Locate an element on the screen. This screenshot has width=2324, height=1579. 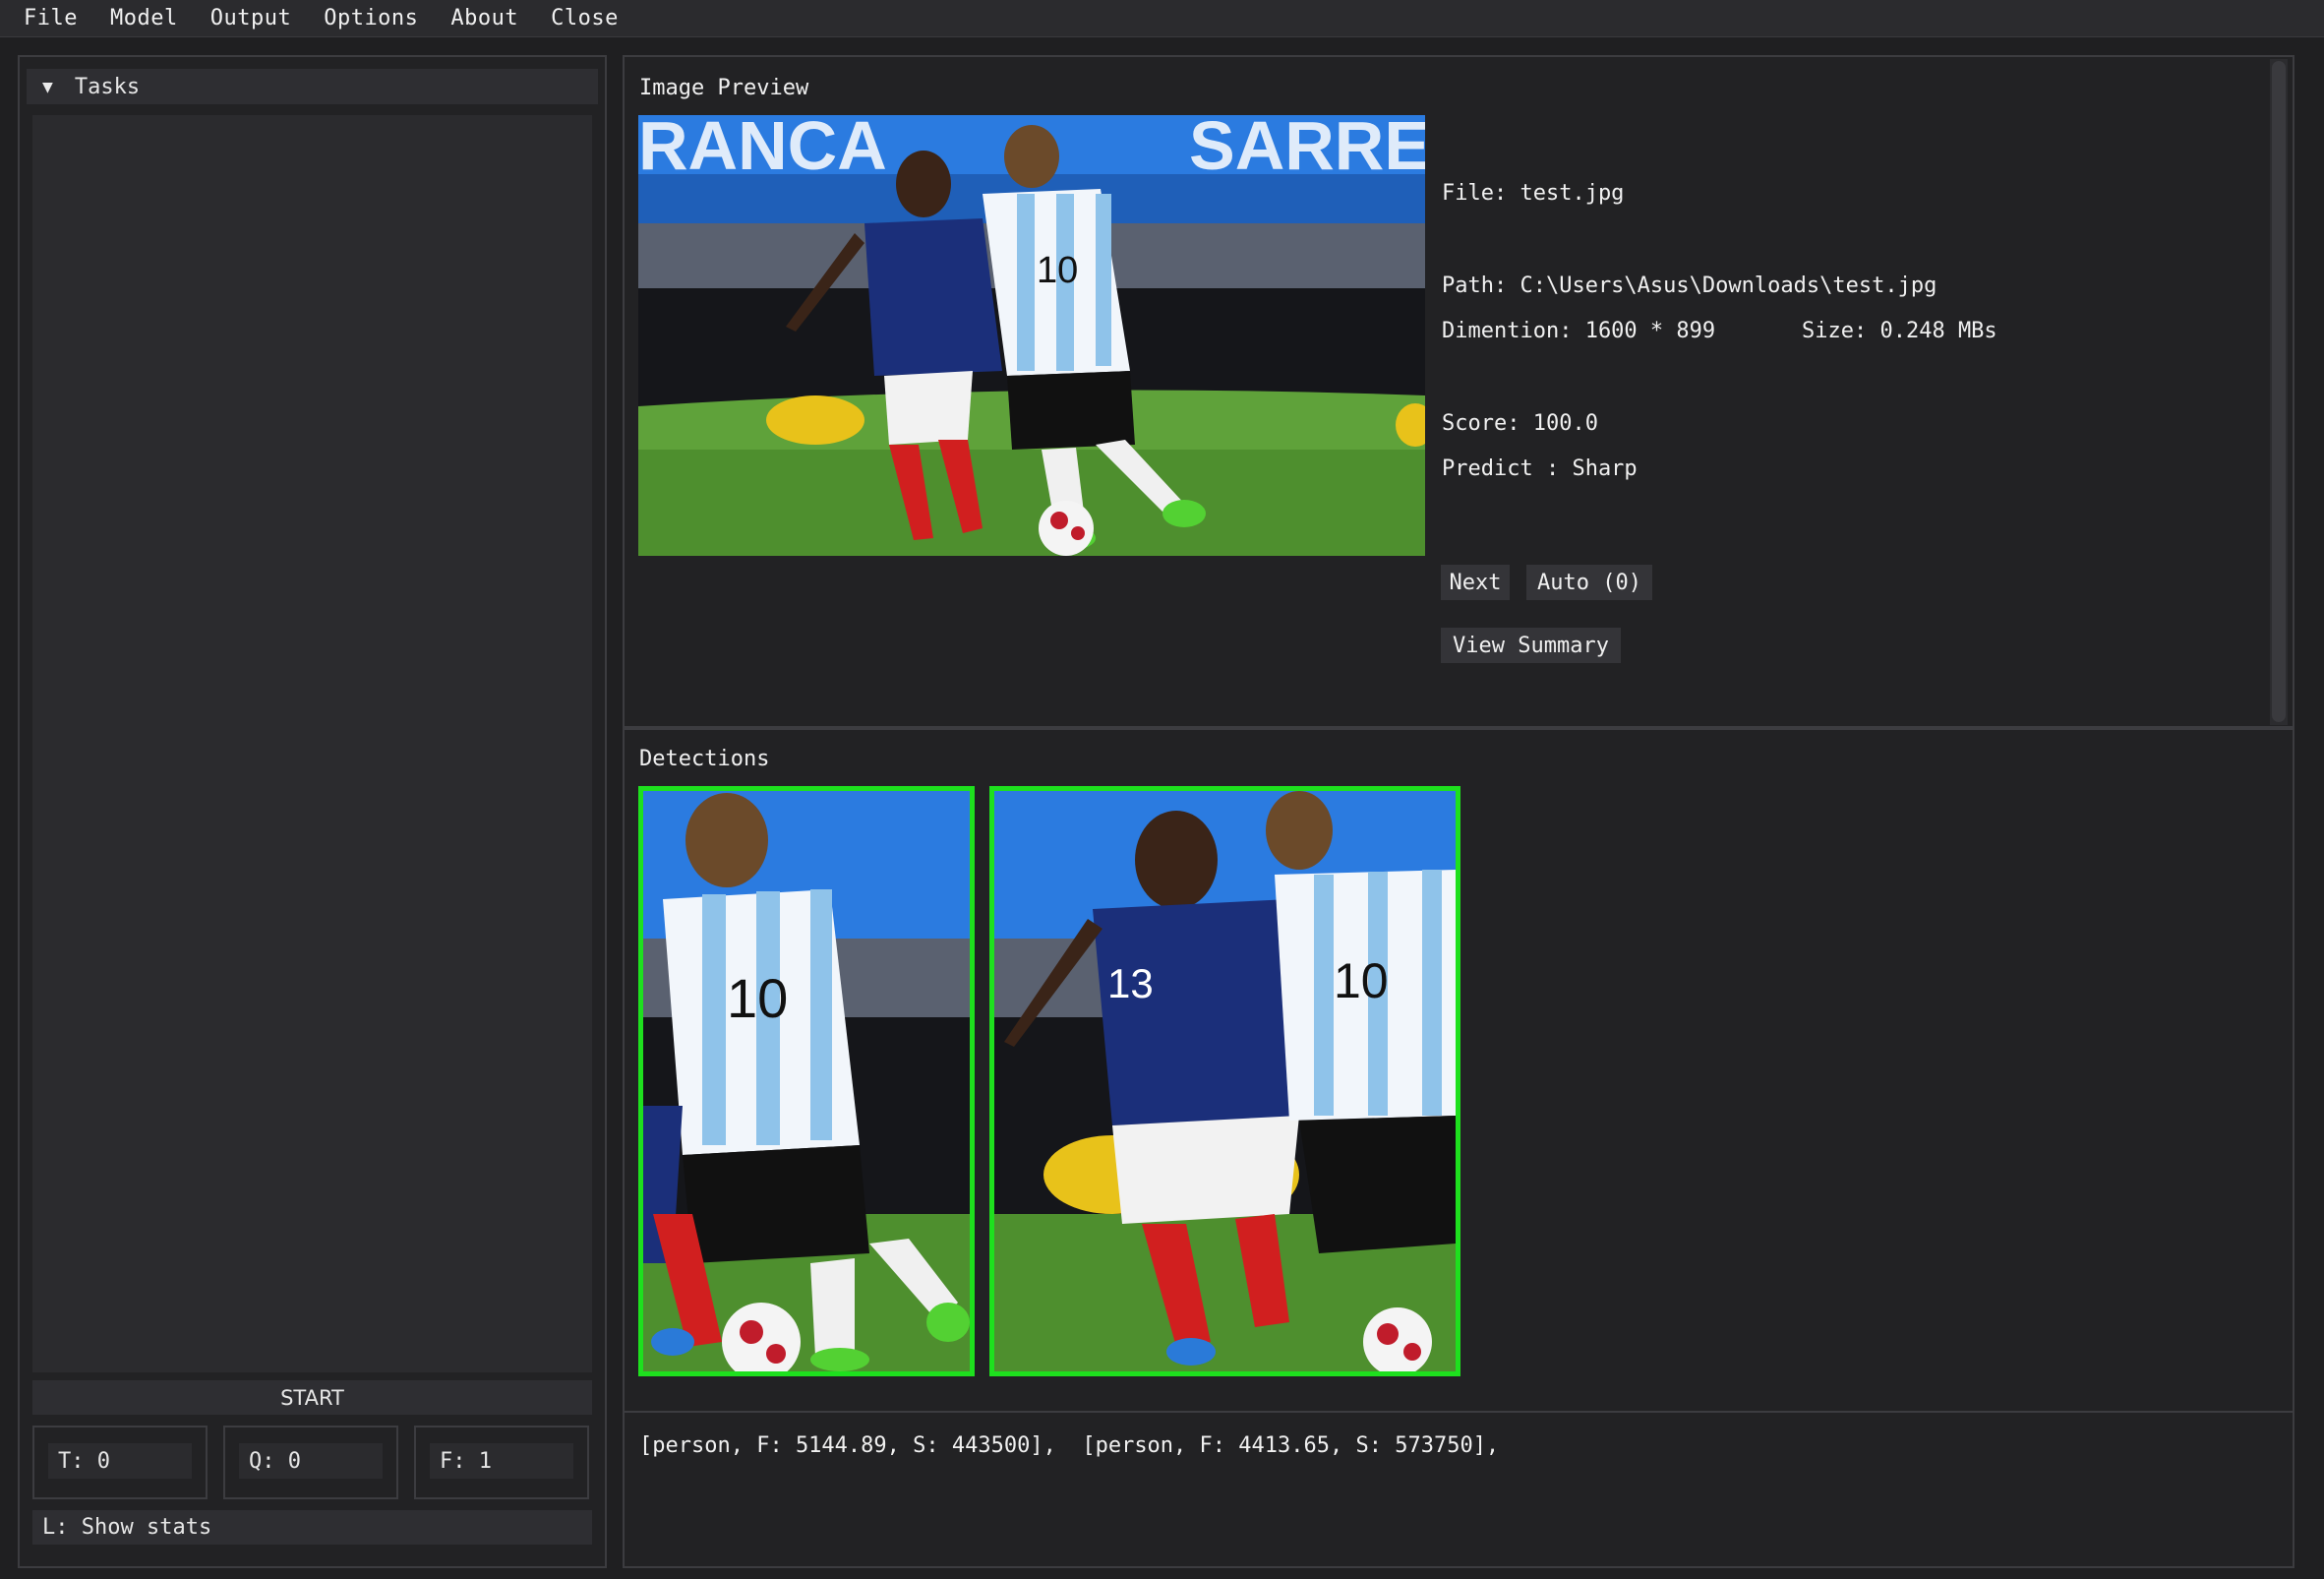
info-size: Size: 0.248 MBs is located at coordinates (1899, 331).